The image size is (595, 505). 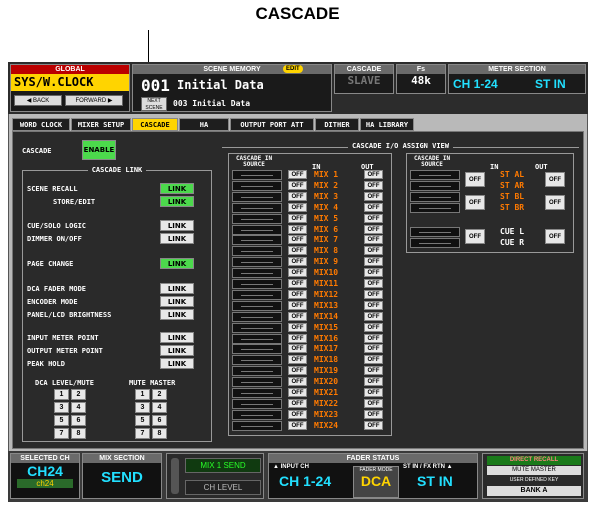 I want to click on cue-in-off-button: OFF, so click(x=475, y=236).